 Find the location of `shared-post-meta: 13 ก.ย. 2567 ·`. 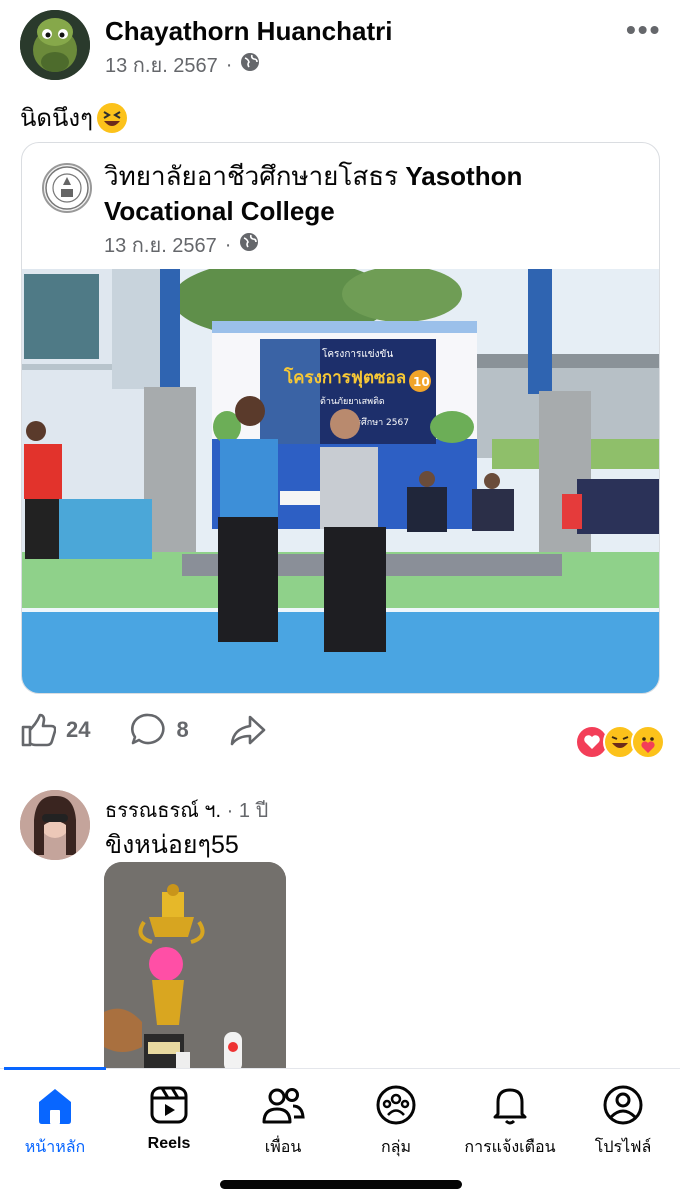

shared-post-meta: 13 ก.ย. 2567 · is located at coordinates (181, 245).